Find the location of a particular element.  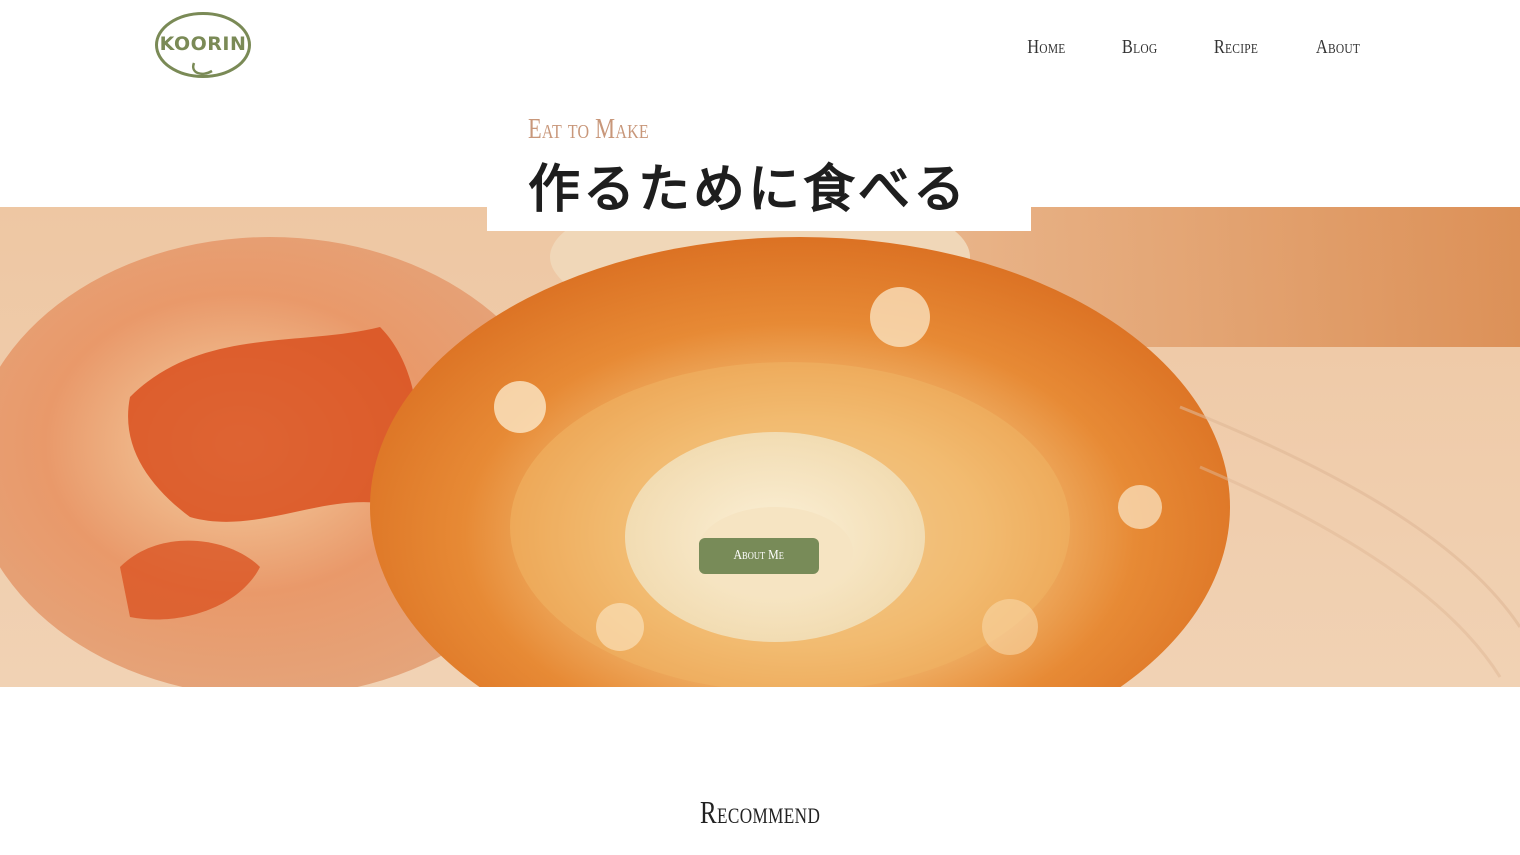

recommend-heading-text: Recommend is located at coordinates (760, 812).